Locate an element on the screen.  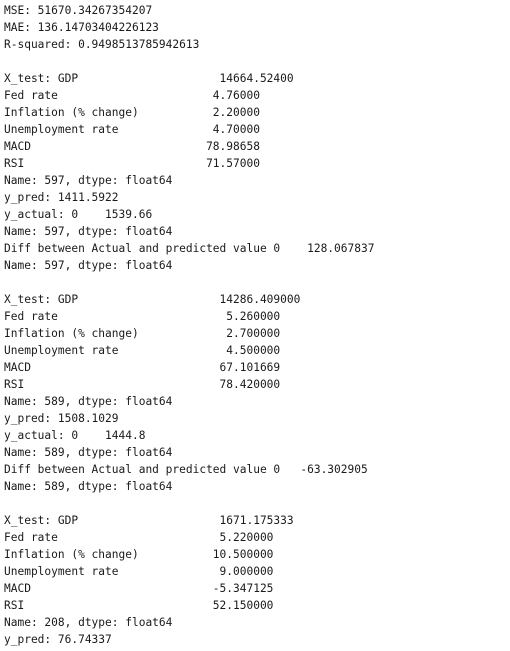
output-line: X_test: GDP 14664.52400 is located at coordinates (149, 78).